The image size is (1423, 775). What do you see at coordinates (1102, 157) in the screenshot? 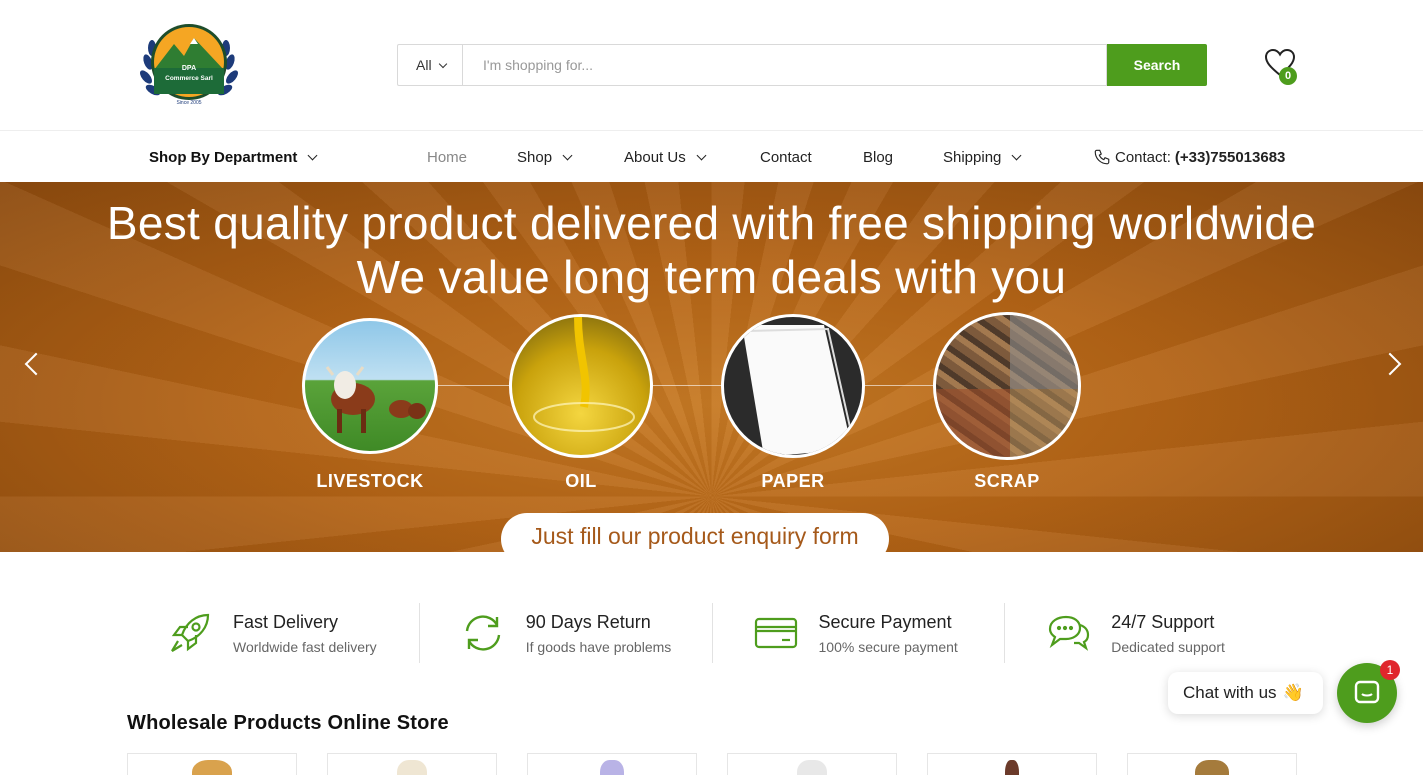
I see `phone-icon` at bounding box center [1102, 157].